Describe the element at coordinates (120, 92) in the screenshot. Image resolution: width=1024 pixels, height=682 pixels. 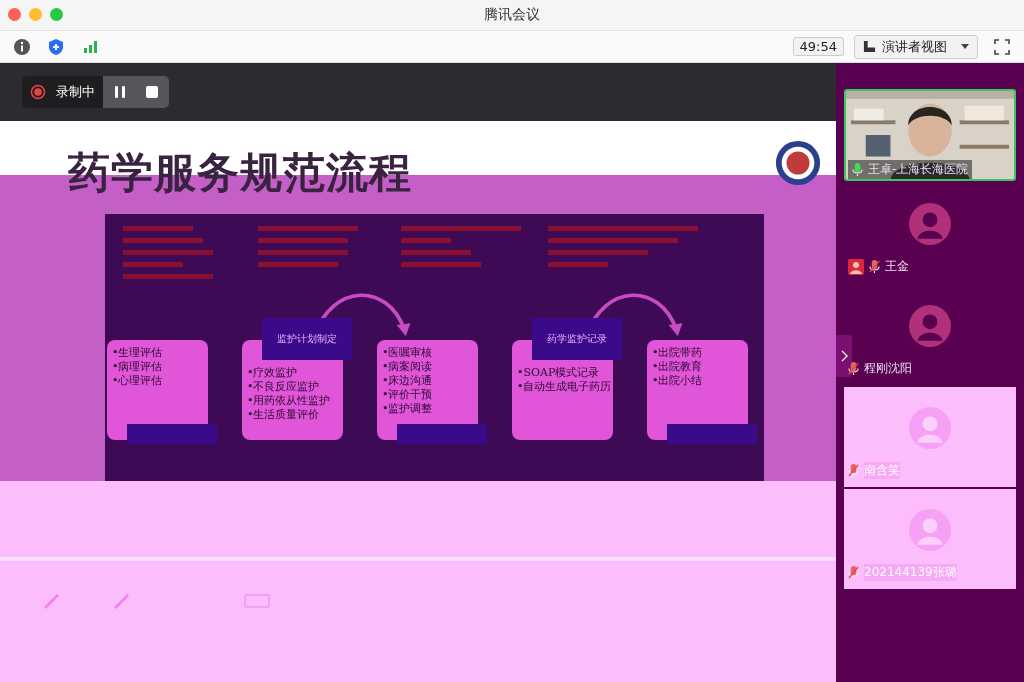
I see `pause-icon` at that location.